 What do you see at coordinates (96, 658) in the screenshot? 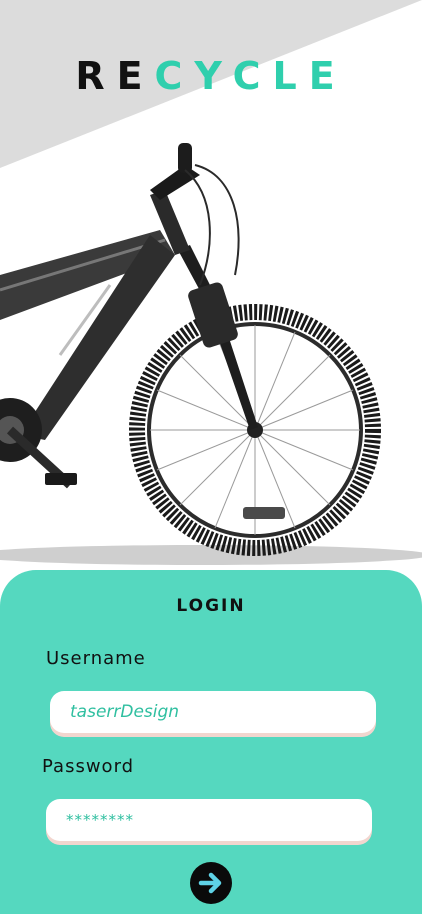
I see `username-label: Username` at bounding box center [96, 658].